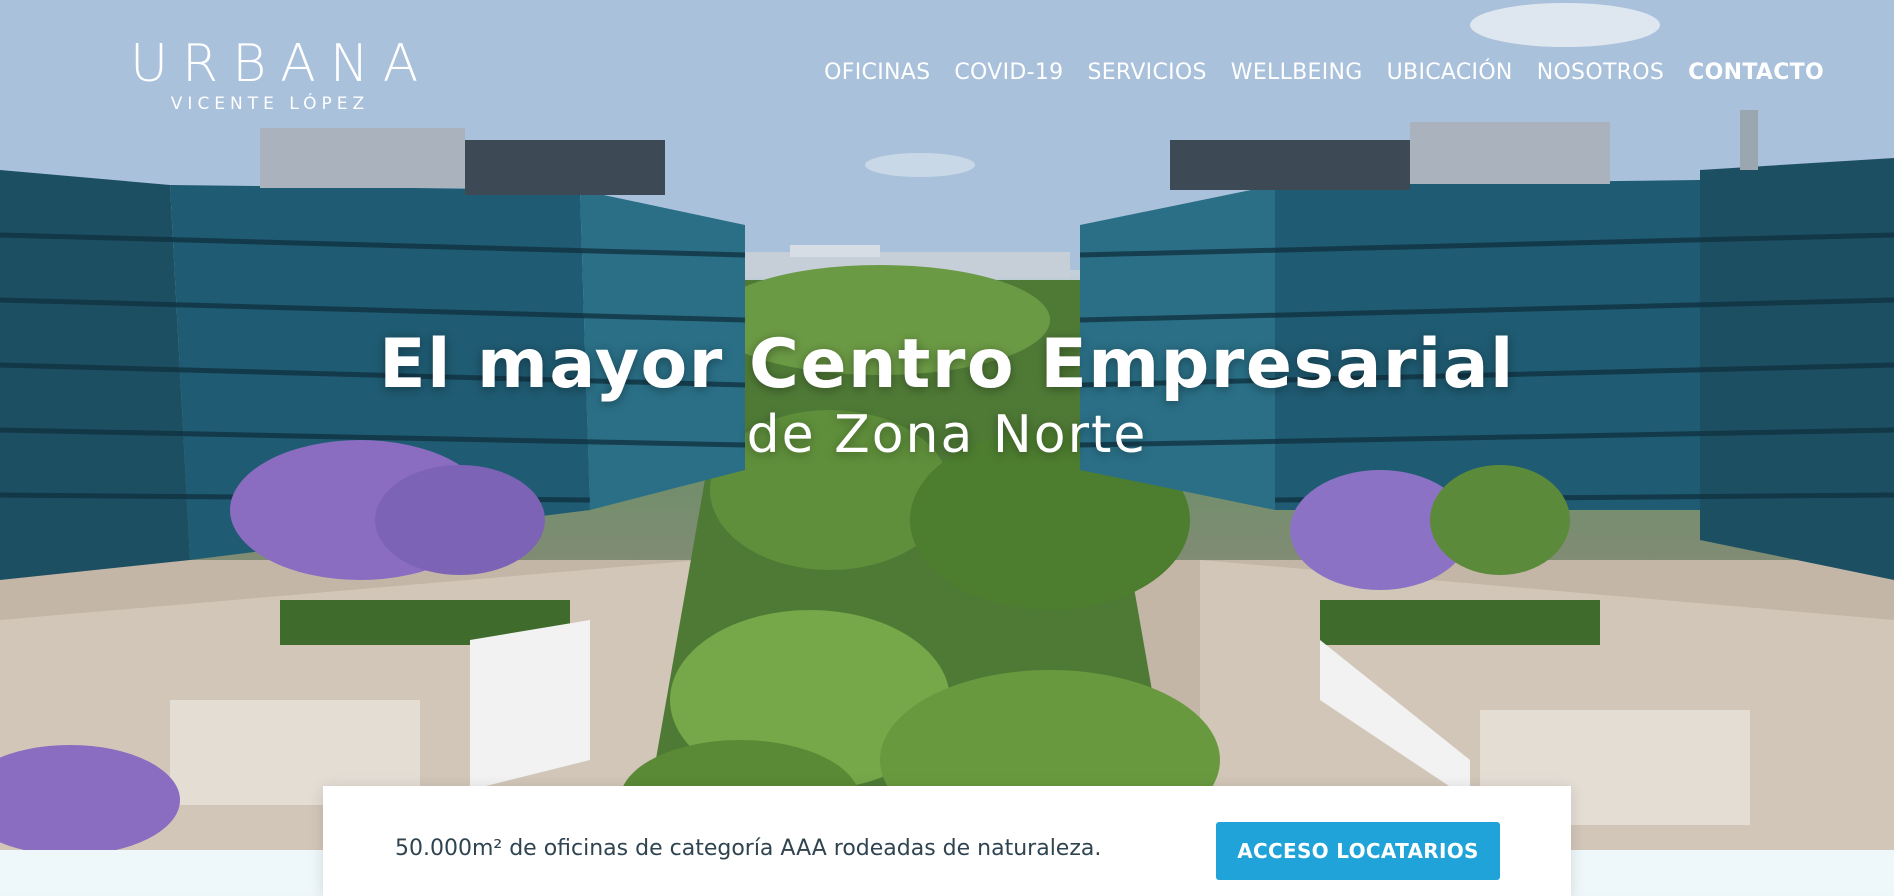 The width and height of the screenshot is (1894, 896). Describe the element at coordinates (1146, 72) in the screenshot. I see `nav-item-servicios: SERVICIOS` at that location.